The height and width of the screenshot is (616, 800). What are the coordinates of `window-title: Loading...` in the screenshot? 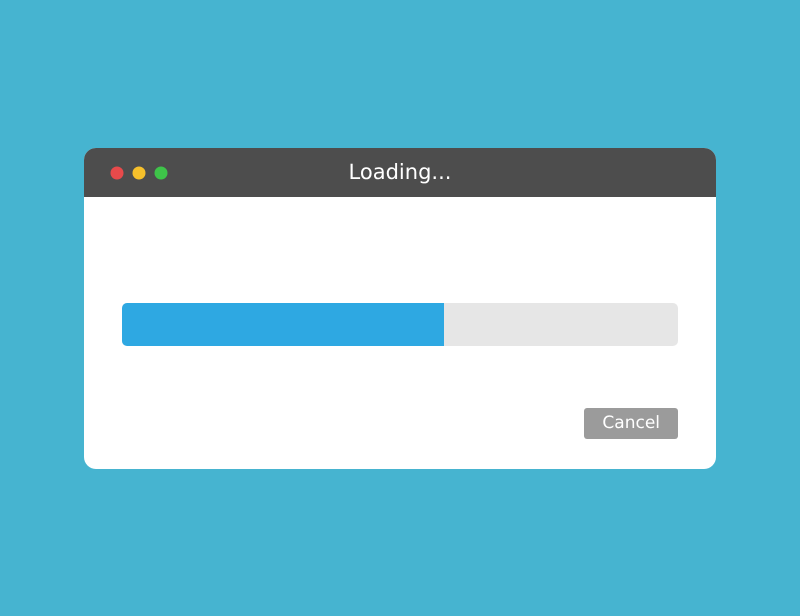 It's located at (400, 172).